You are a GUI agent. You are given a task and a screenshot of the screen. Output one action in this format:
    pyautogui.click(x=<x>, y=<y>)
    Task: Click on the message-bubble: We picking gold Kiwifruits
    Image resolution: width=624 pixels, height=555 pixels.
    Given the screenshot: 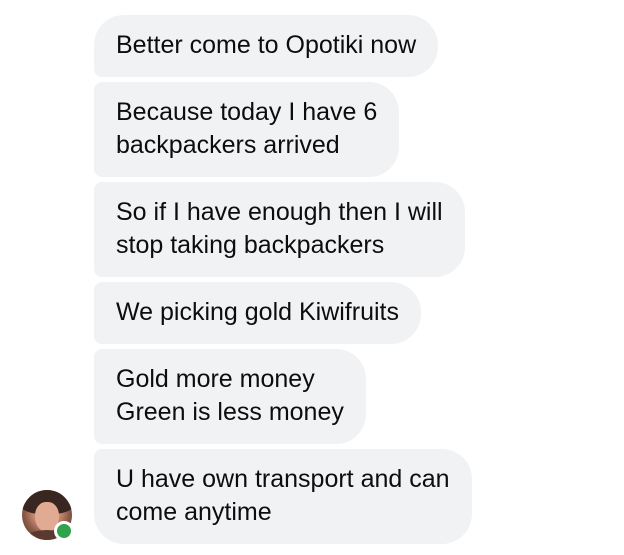 What is the action you would take?
    pyautogui.click(x=257, y=313)
    